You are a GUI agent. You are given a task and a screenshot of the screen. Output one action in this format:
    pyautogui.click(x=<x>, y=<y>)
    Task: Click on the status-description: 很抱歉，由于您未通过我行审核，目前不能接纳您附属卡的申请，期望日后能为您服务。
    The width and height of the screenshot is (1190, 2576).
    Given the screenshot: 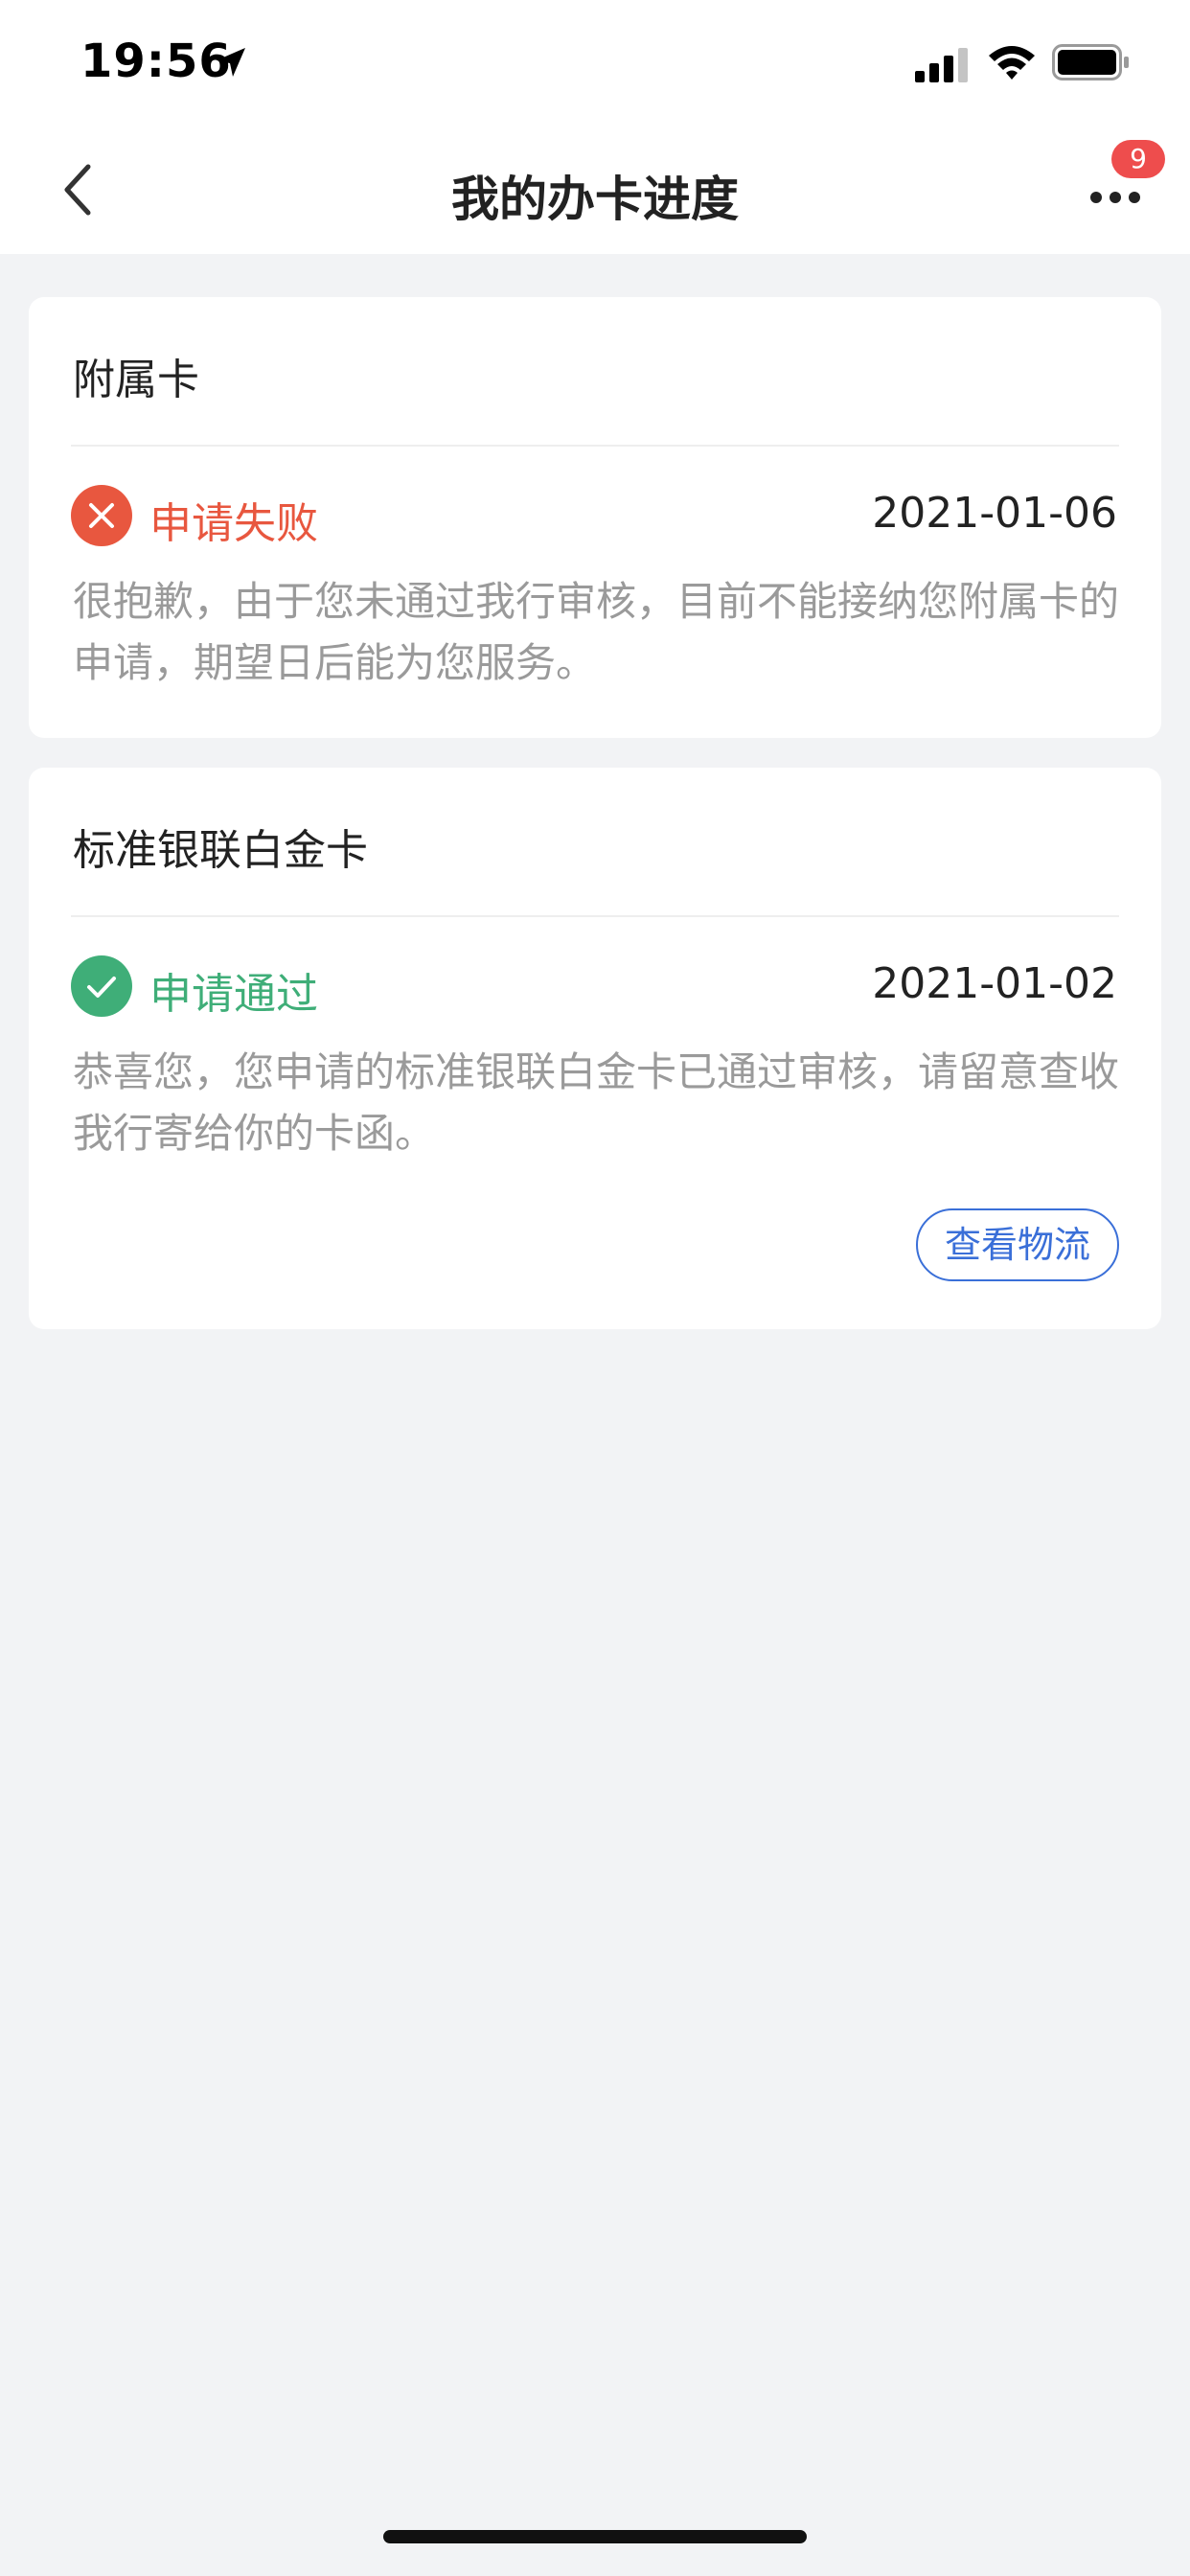 What is the action you would take?
    pyautogui.click(x=596, y=632)
    